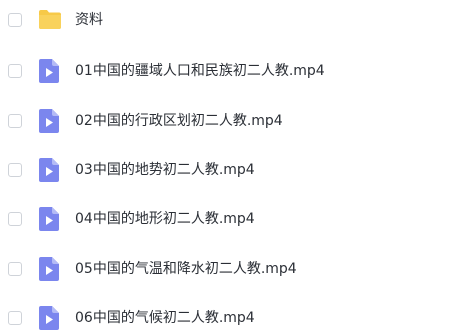  What do you see at coordinates (165, 219) in the screenshot?
I see `file-name: 04中国的地形初二人教.mp4` at bounding box center [165, 219].